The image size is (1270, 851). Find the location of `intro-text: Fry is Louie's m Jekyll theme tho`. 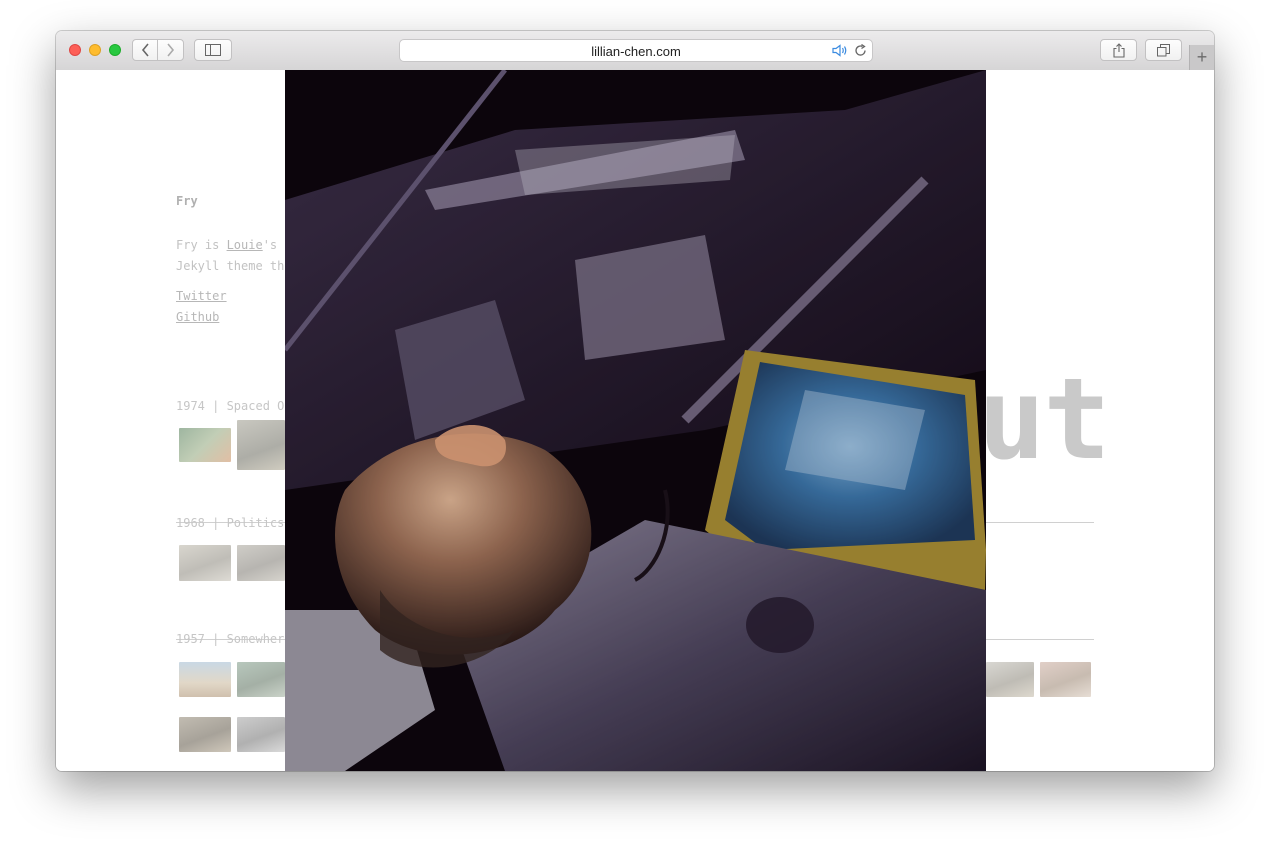

intro-text: Fry is Louie's m Jekyll theme tho is located at coordinates (234, 256).